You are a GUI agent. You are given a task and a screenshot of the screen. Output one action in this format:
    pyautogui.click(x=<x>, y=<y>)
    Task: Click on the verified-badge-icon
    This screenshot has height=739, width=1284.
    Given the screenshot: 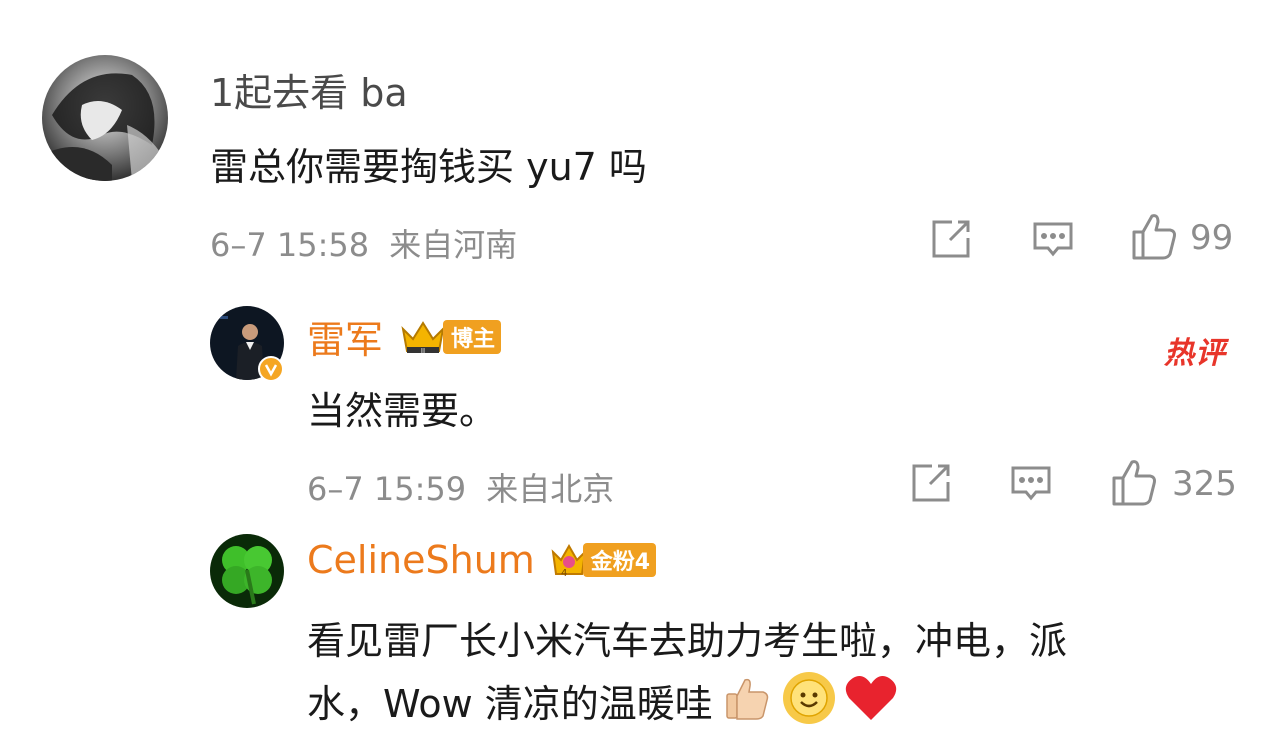 What is the action you would take?
    pyautogui.click(x=271, y=369)
    